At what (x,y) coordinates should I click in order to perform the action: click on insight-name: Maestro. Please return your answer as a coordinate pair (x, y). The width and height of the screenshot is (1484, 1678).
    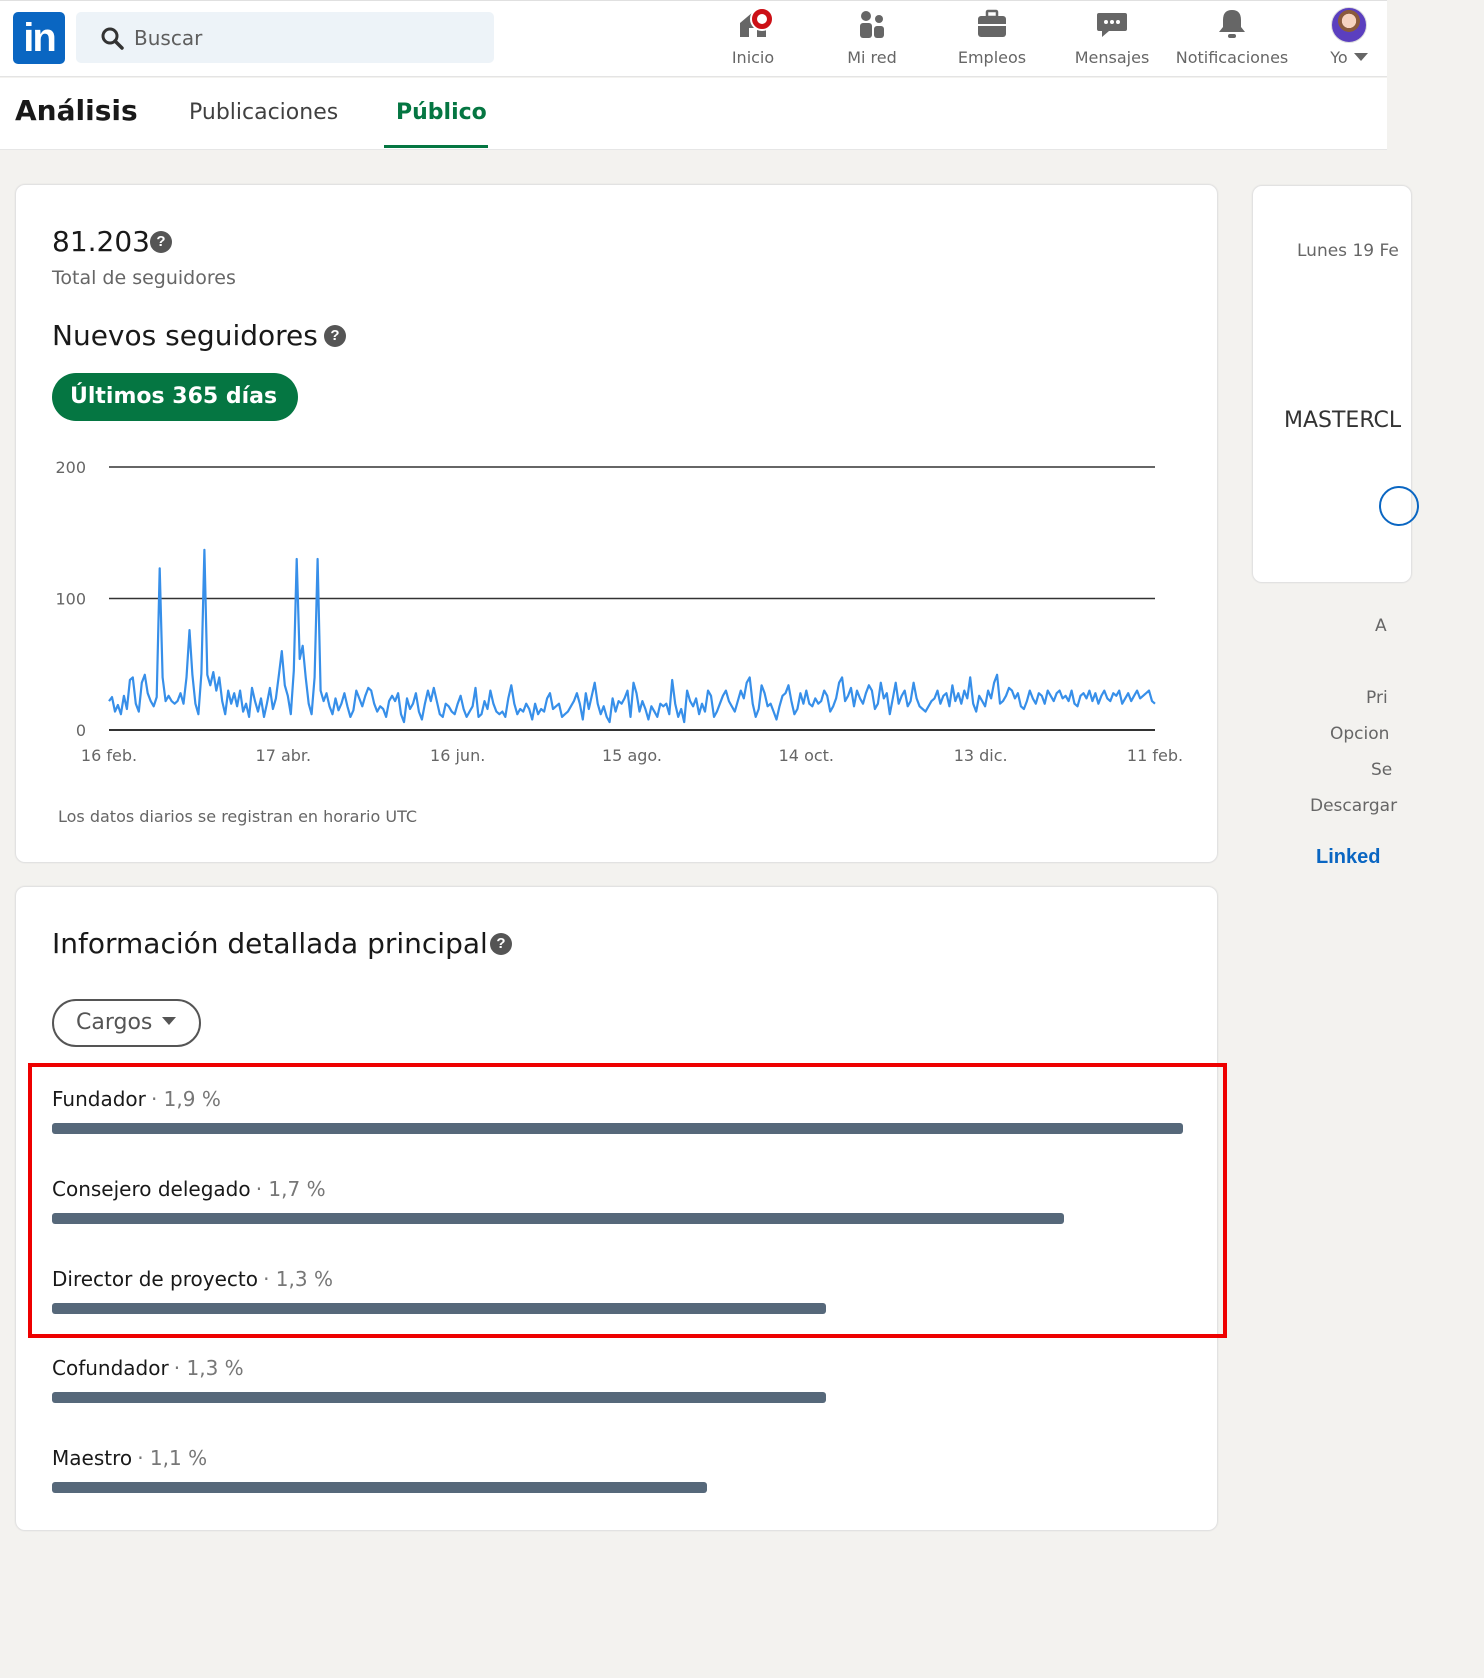
    Looking at the image, I should click on (92, 1458).